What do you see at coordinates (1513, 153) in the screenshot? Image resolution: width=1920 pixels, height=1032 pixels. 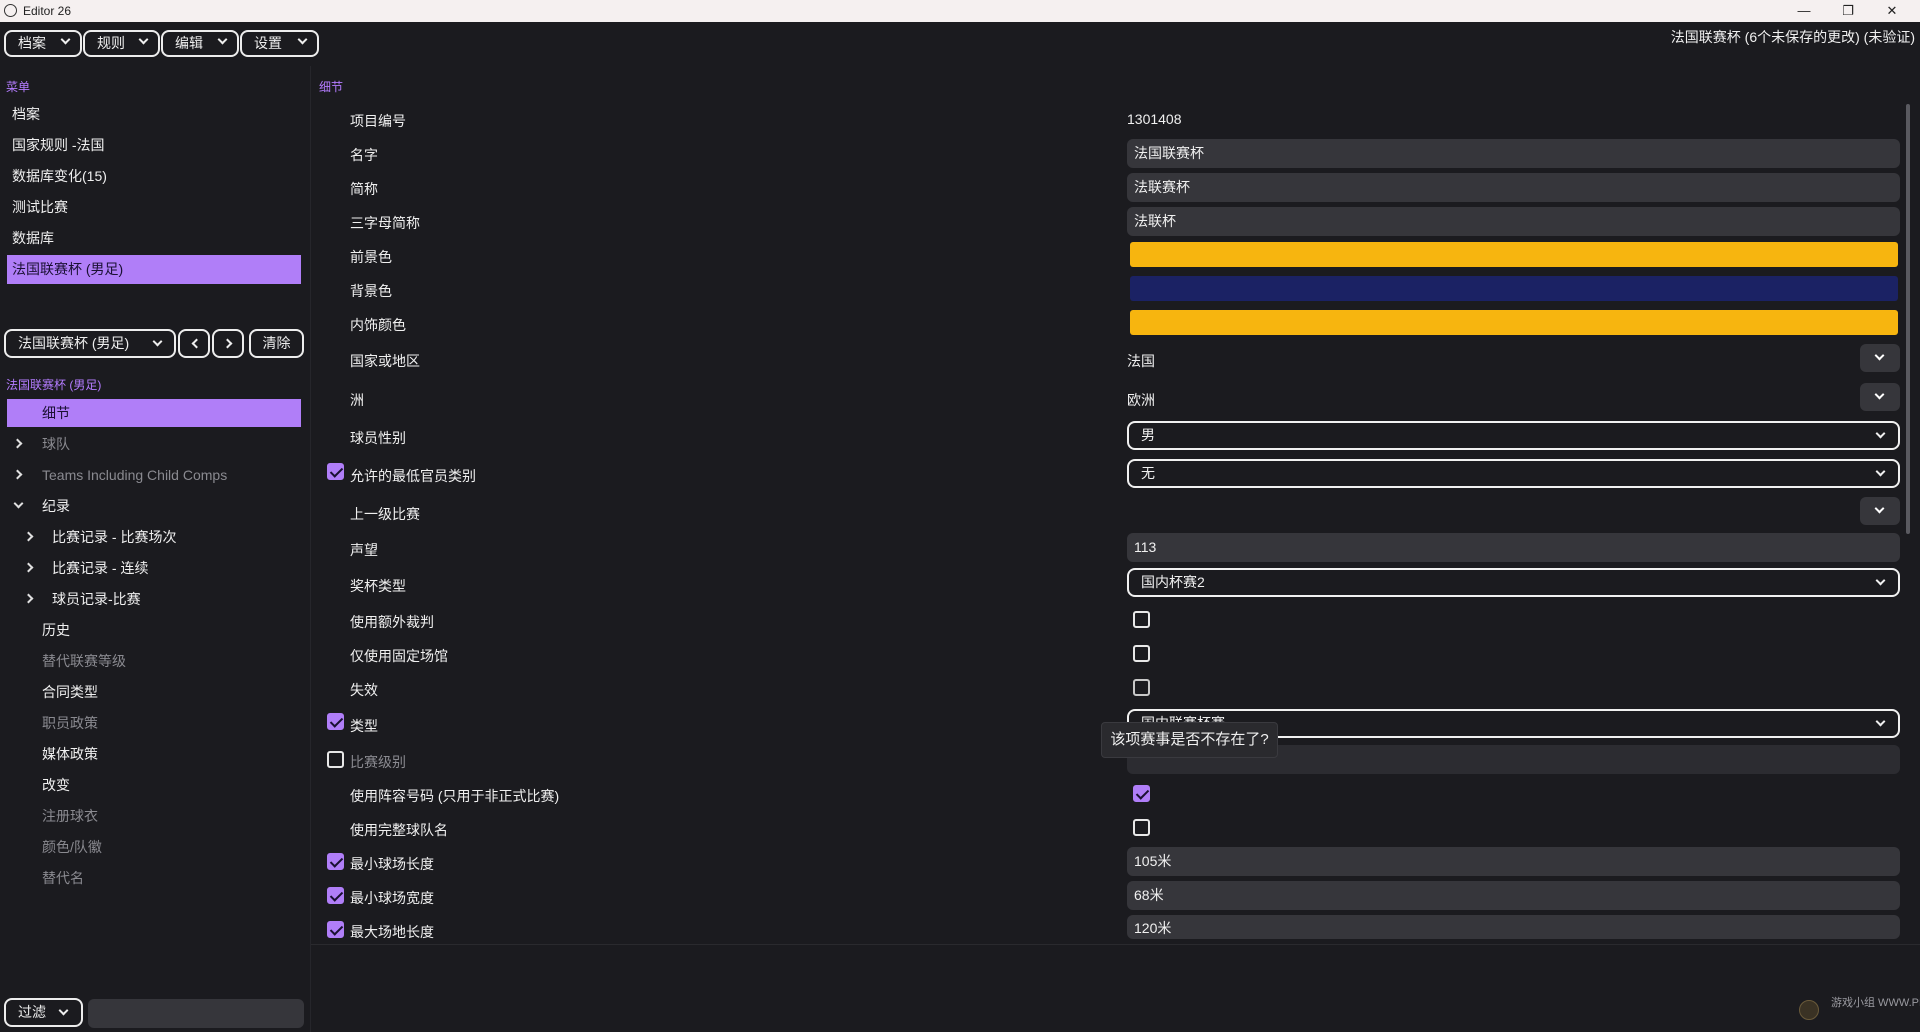 I see `name-field: 法国联赛杯` at bounding box center [1513, 153].